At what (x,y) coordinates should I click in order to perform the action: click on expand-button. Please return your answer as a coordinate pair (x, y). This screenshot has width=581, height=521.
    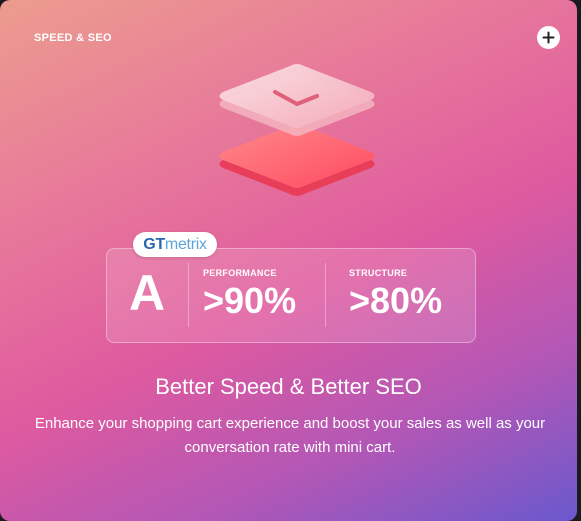
    Looking at the image, I should click on (548, 37).